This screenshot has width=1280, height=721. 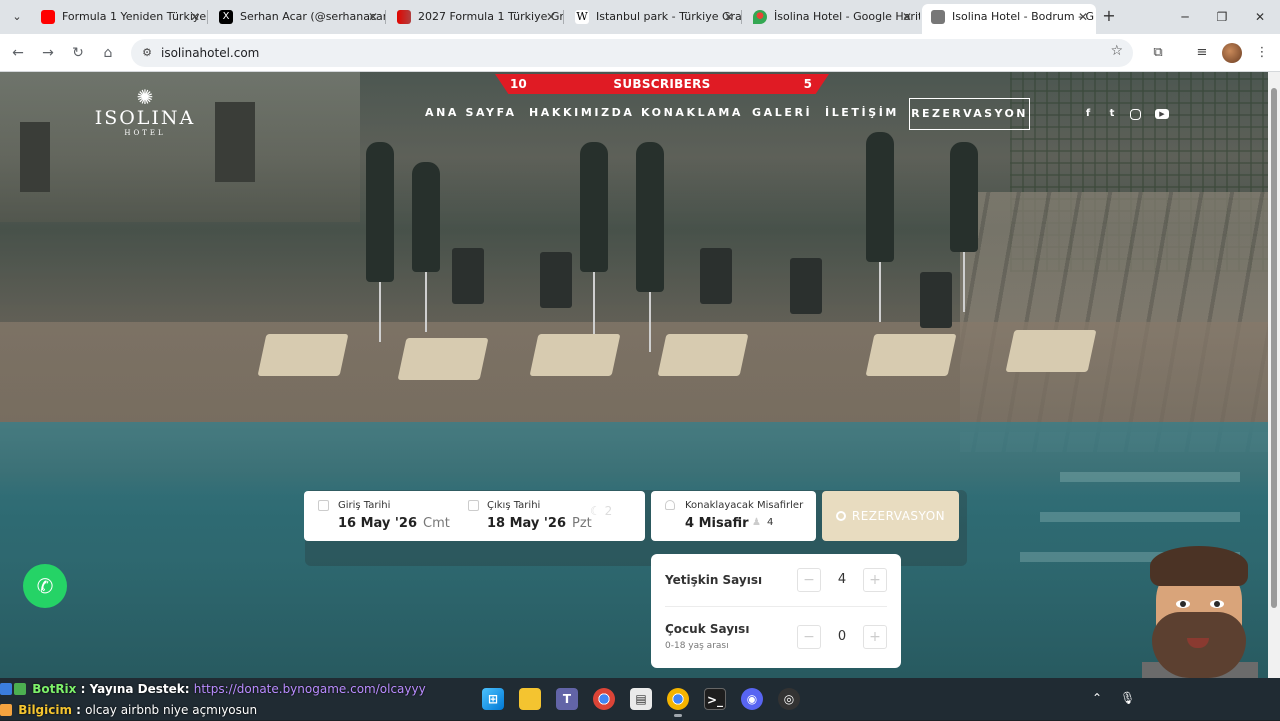 What do you see at coordinates (108, 53) in the screenshot?
I see `home-button: ⌂` at bounding box center [108, 53].